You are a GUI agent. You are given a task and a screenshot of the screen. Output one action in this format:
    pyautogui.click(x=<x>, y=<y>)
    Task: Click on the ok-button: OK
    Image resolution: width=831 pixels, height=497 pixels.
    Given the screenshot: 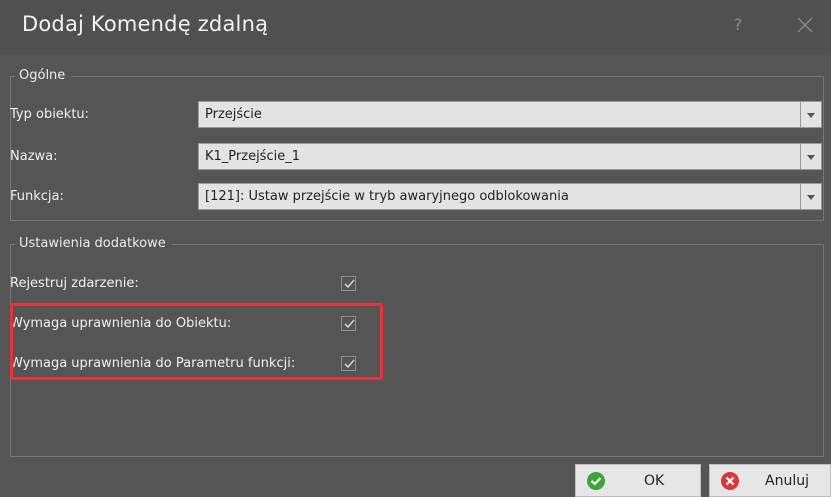 What is the action you would take?
    pyautogui.click(x=638, y=480)
    